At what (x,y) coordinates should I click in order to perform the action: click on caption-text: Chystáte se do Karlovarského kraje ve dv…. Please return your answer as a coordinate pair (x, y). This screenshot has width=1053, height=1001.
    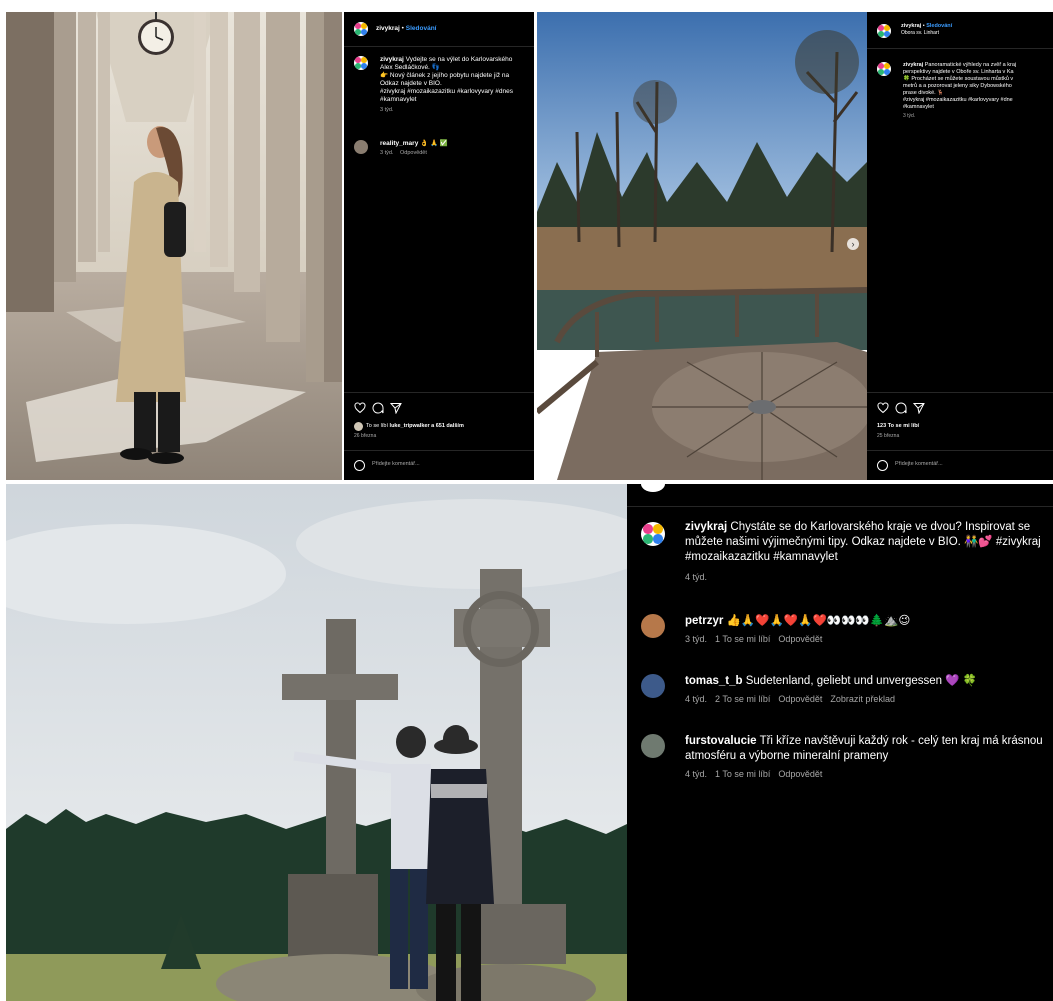
    Looking at the image, I should click on (863, 542).